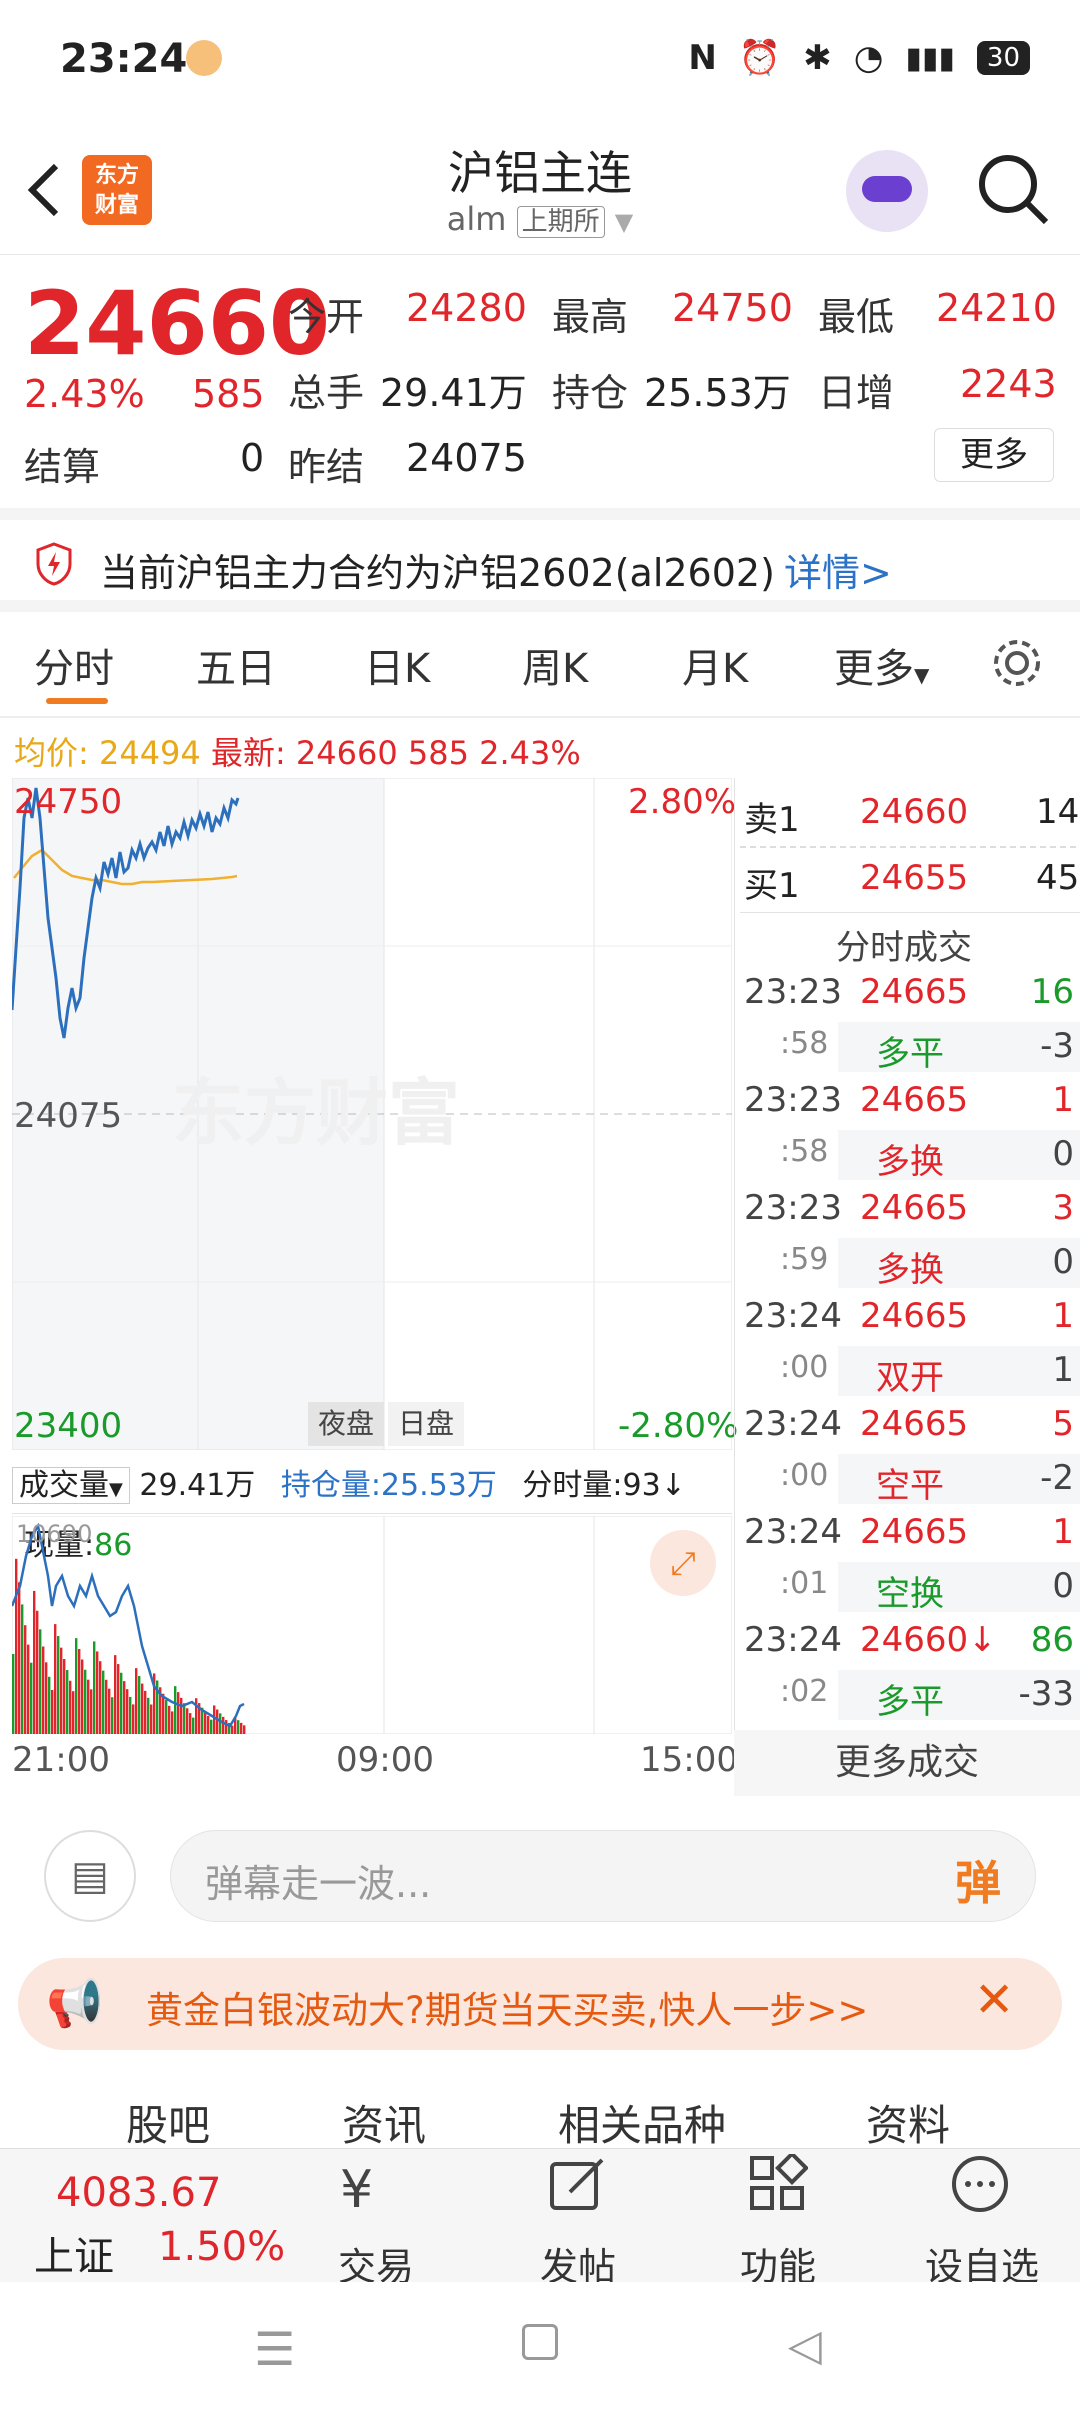 This screenshot has width=1080, height=2412. Describe the element at coordinates (715, 665) in the screenshot. I see `tab-monthly-k: 月K` at that location.